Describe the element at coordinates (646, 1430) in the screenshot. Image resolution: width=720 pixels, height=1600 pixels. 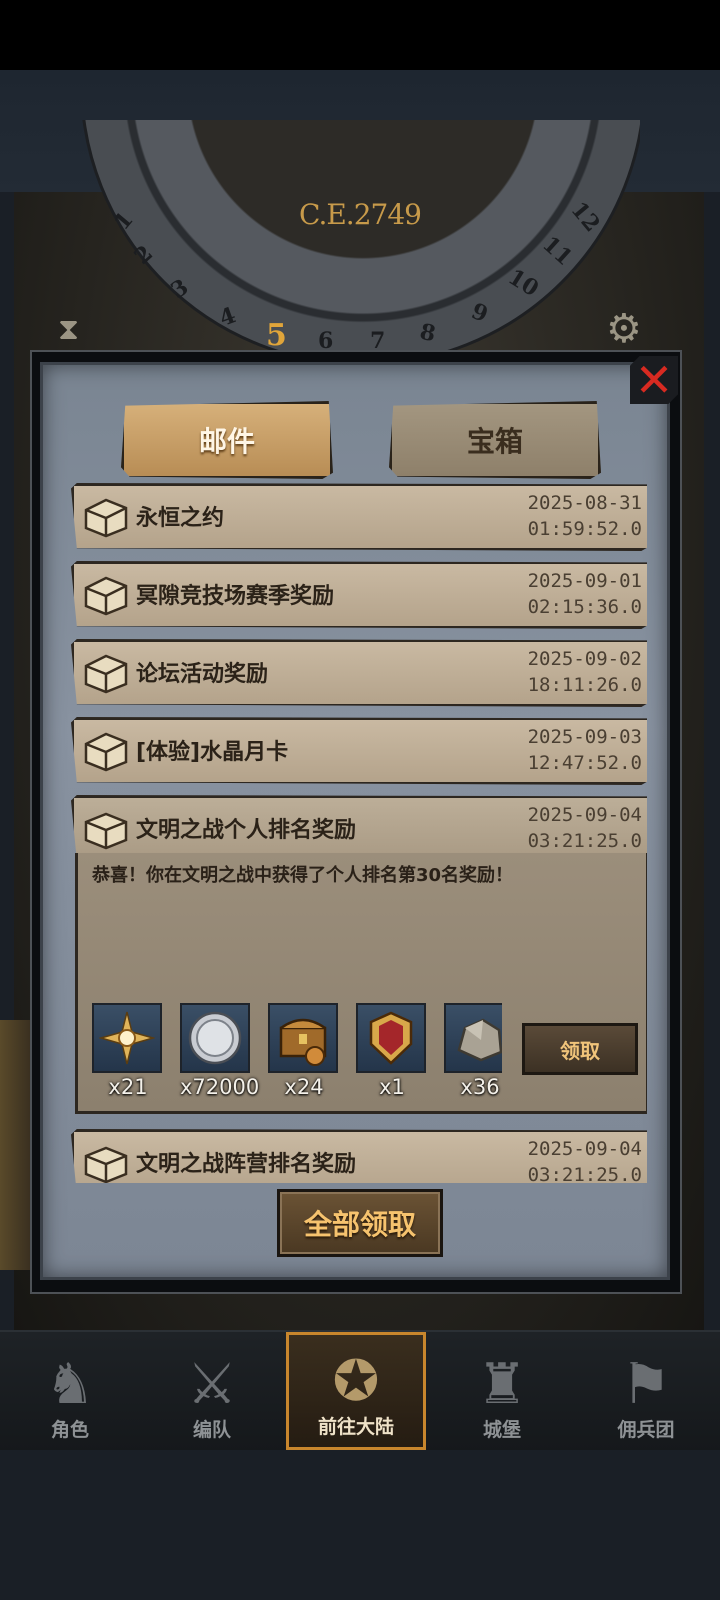
I see `nav-label: 佣兵团` at that location.